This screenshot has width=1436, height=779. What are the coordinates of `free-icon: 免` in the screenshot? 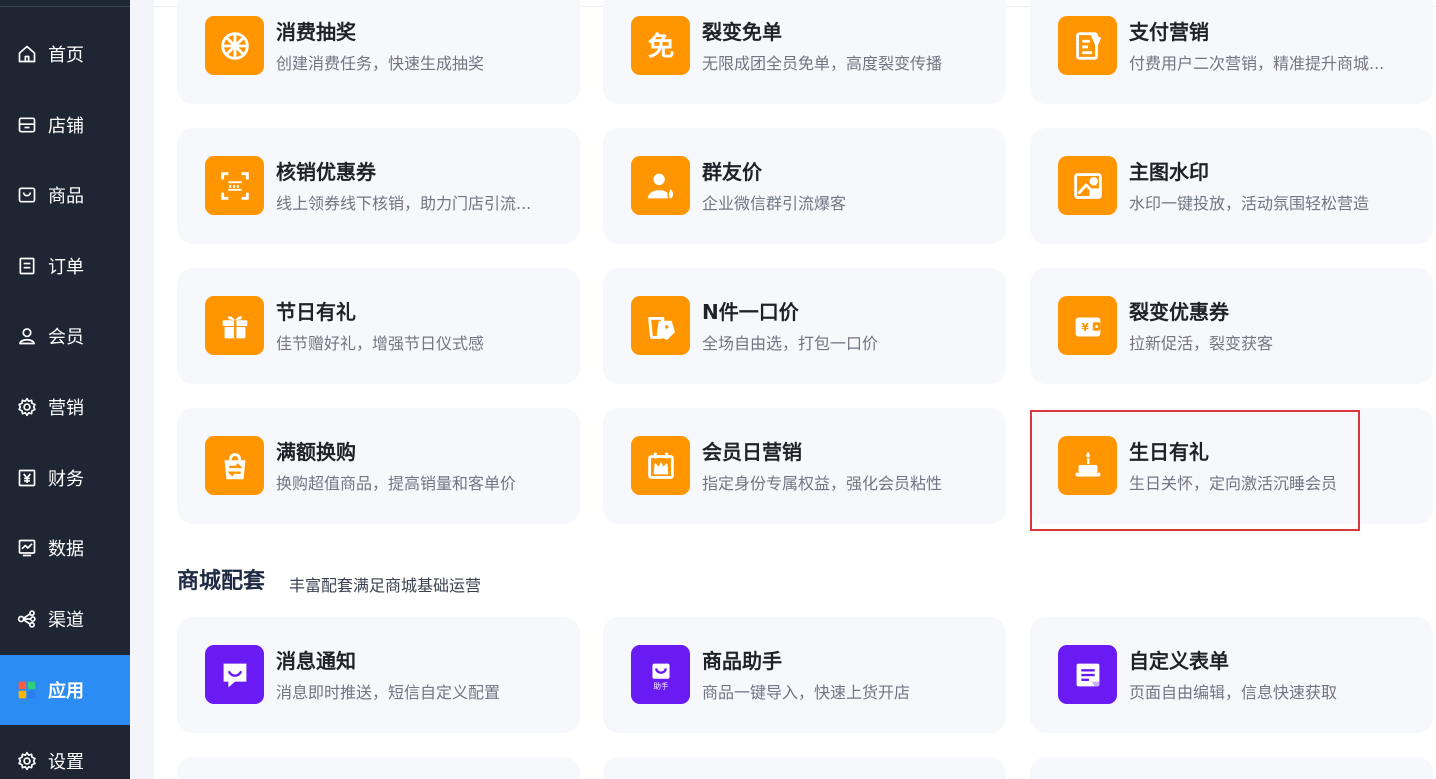 It's located at (660, 45).